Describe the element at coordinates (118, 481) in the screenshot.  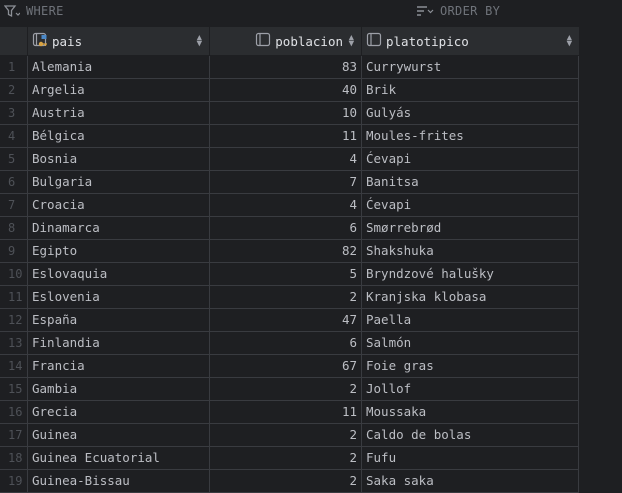
I see `cell-pais: Guinea-Bissau` at that location.